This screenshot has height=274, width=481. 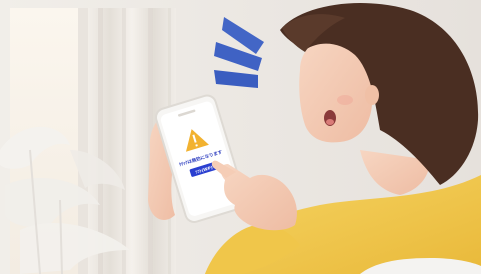 I want to click on tongue, so click(x=330, y=122).